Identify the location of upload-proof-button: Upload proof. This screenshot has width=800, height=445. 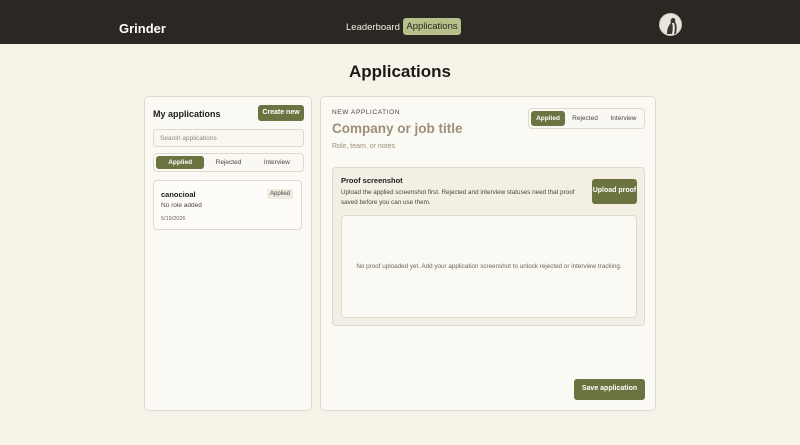
(614, 191).